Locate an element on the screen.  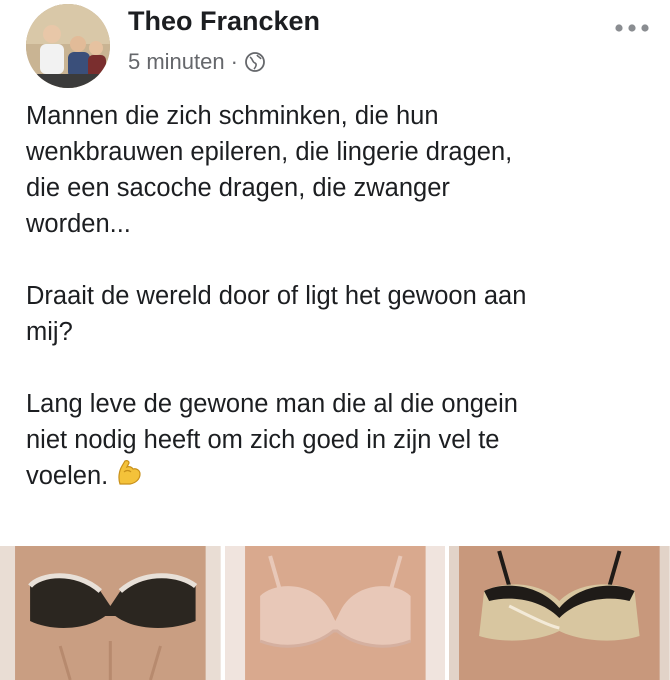
author-name: Theo Francken is located at coordinates (224, 21).